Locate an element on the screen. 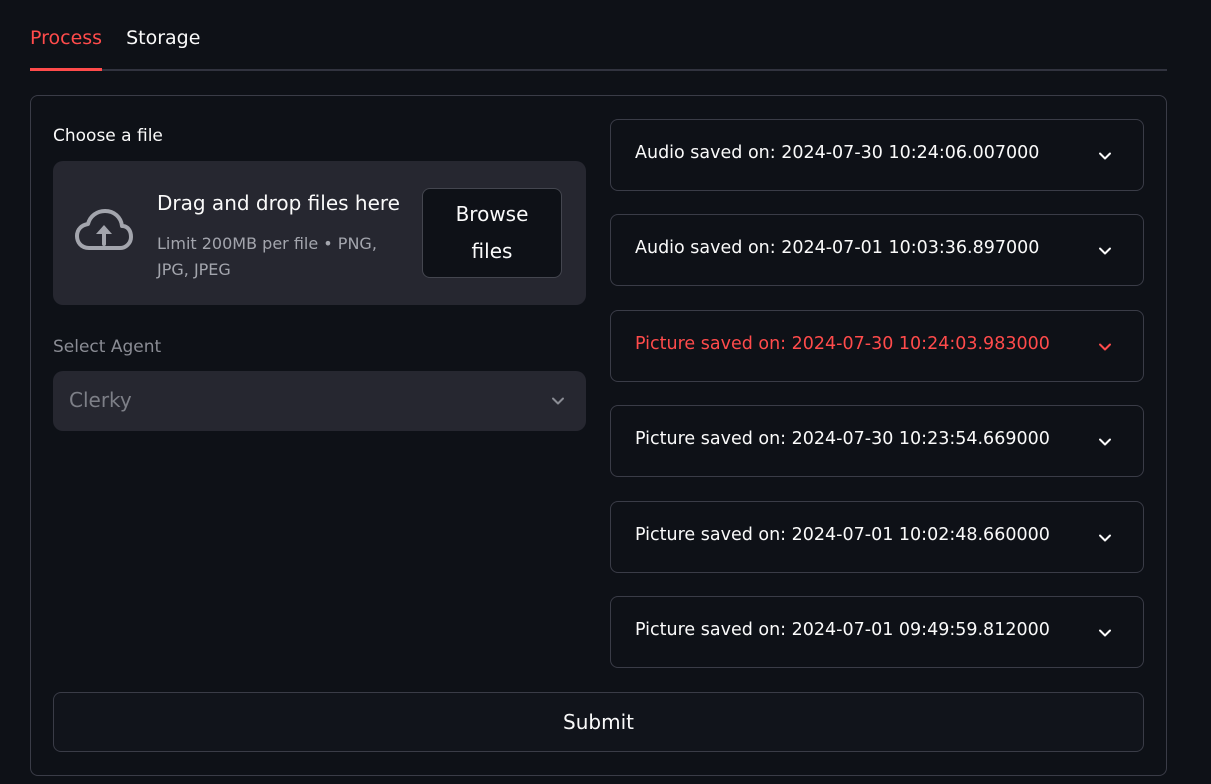 This screenshot has height=784, width=1211. dropzone-title: Drag and drop files here is located at coordinates (278, 203).